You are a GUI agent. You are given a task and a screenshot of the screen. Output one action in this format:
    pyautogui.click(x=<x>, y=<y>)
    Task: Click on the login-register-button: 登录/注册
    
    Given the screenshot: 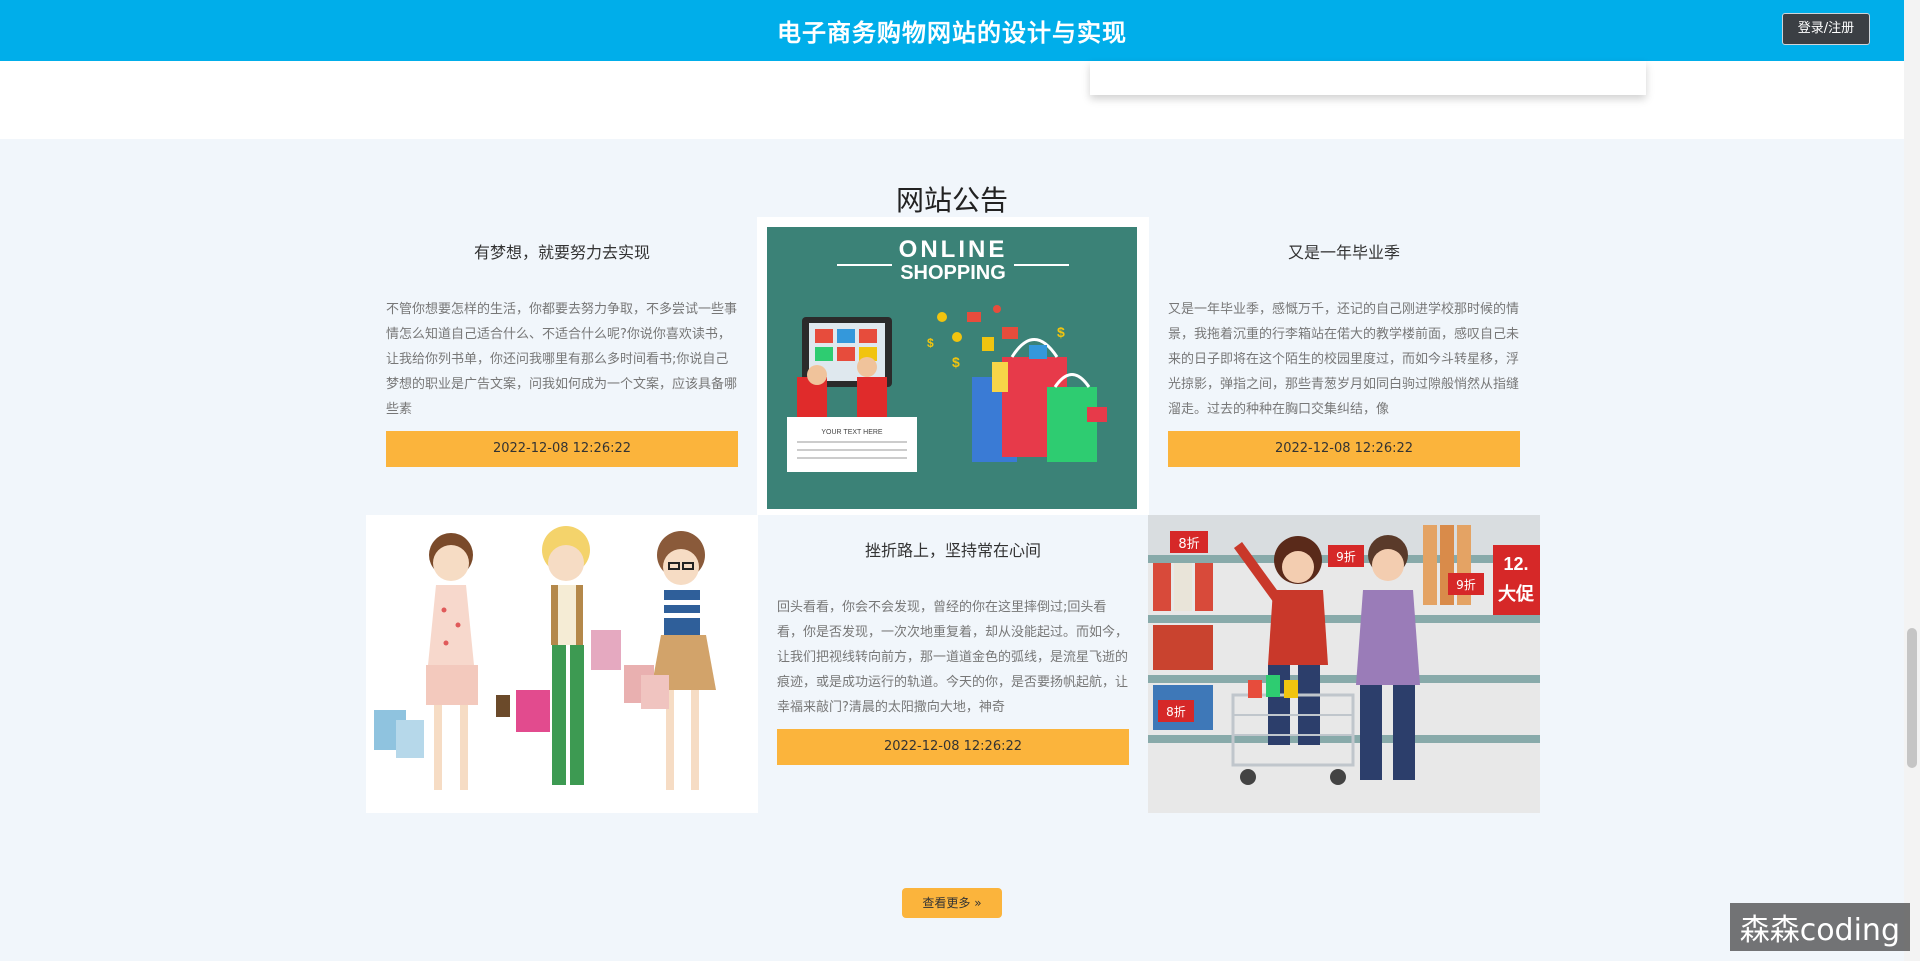 What is the action you would take?
    pyautogui.click(x=1826, y=29)
    